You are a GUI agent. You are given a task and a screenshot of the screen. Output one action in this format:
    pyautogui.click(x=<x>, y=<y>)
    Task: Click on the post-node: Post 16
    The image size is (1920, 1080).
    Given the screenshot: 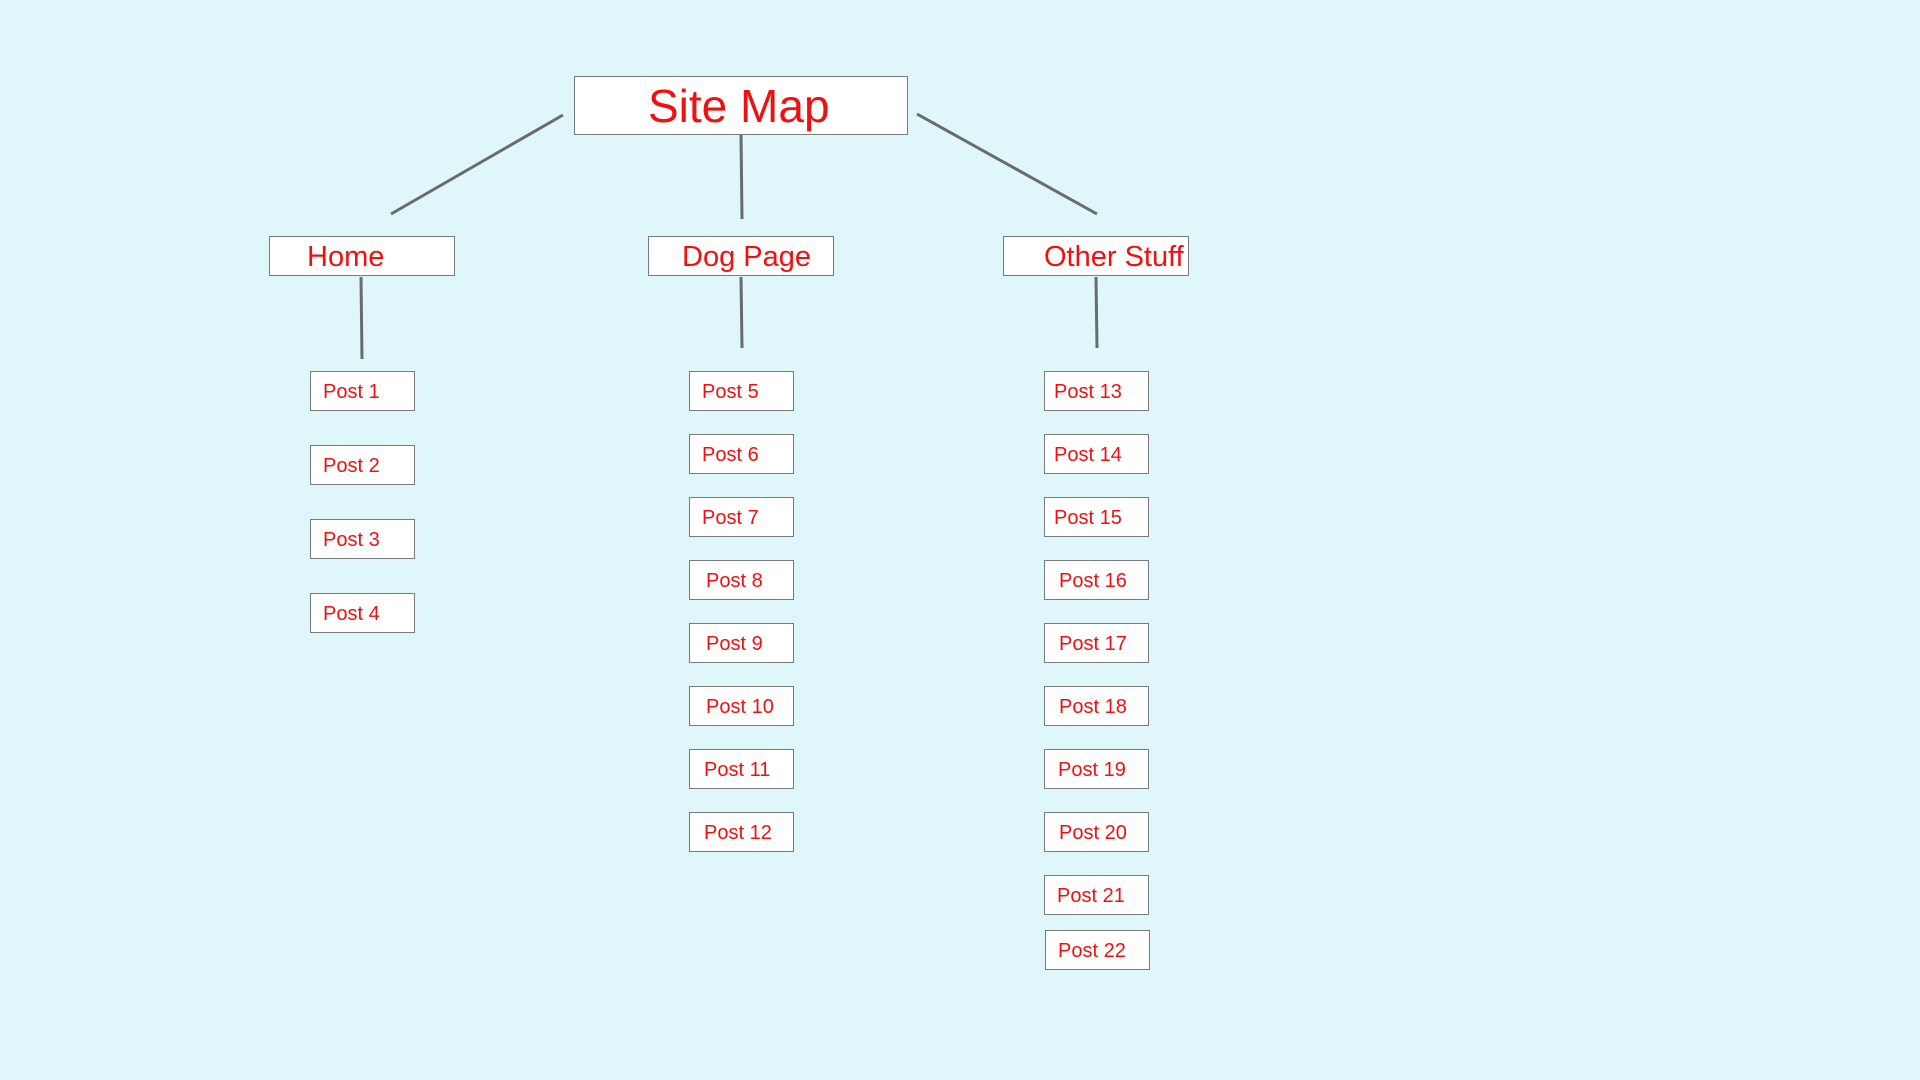 What is the action you would take?
    pyautogui.click(x=1096, y=580)
    